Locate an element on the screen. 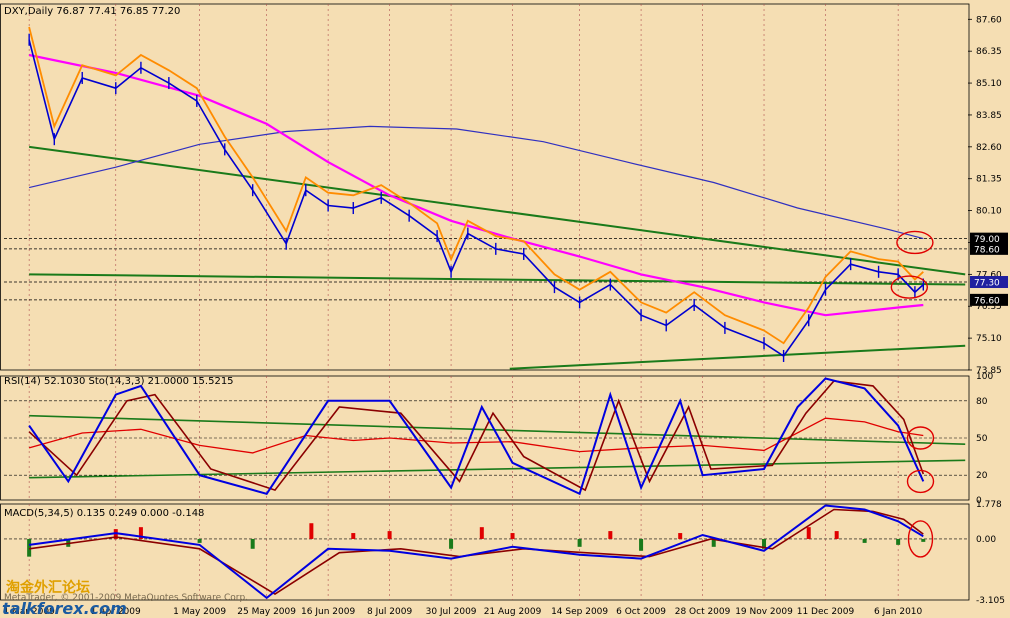  rsi-tick-label: 20 is located at coordinates (982, 476).